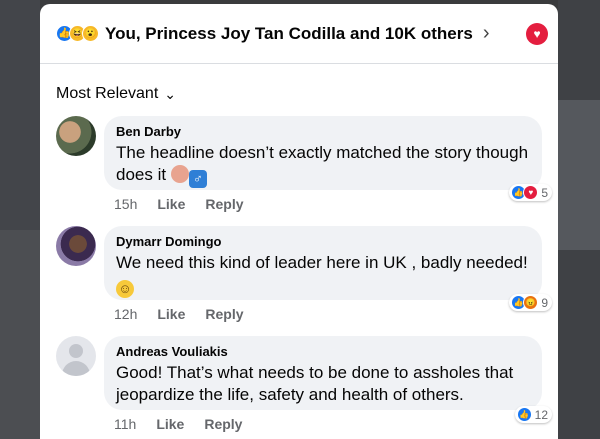 This screenshot has height=439, width=600. I want to click on reaction-icons: 👍 😆 😮, so click(77, 33).